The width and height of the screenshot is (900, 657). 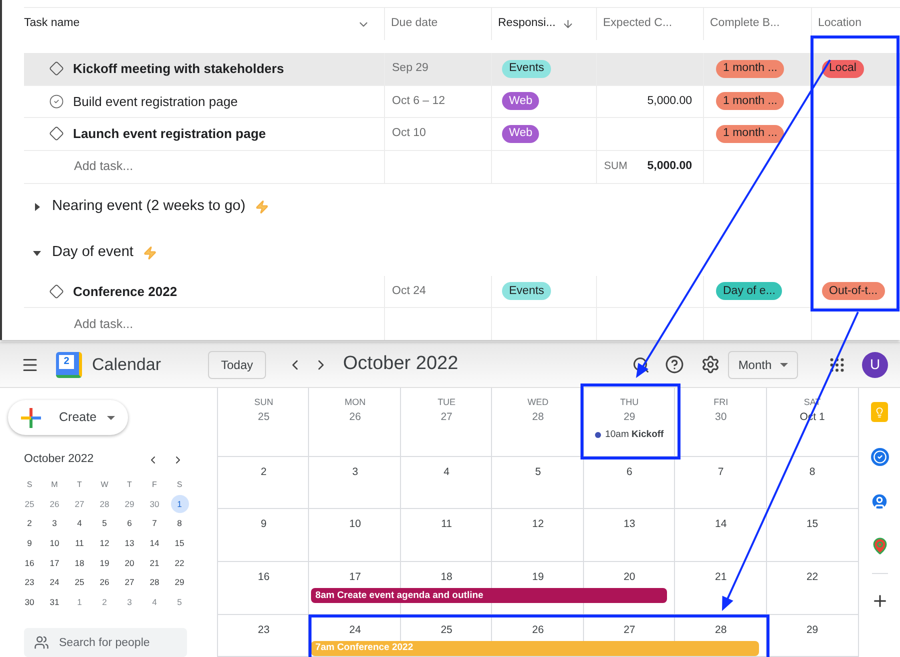 What do you see at coordinates (837, 365) in the screenshot?
I see `apps-icon` at bounding box center [837, 365].